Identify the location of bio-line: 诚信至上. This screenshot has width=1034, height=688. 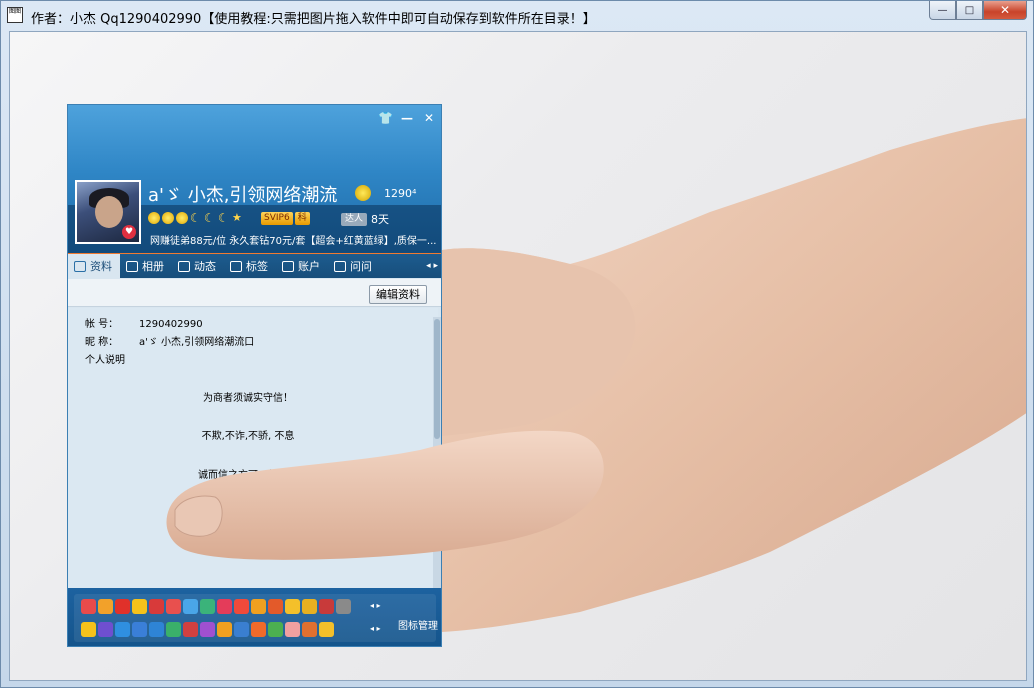
(230, 552).